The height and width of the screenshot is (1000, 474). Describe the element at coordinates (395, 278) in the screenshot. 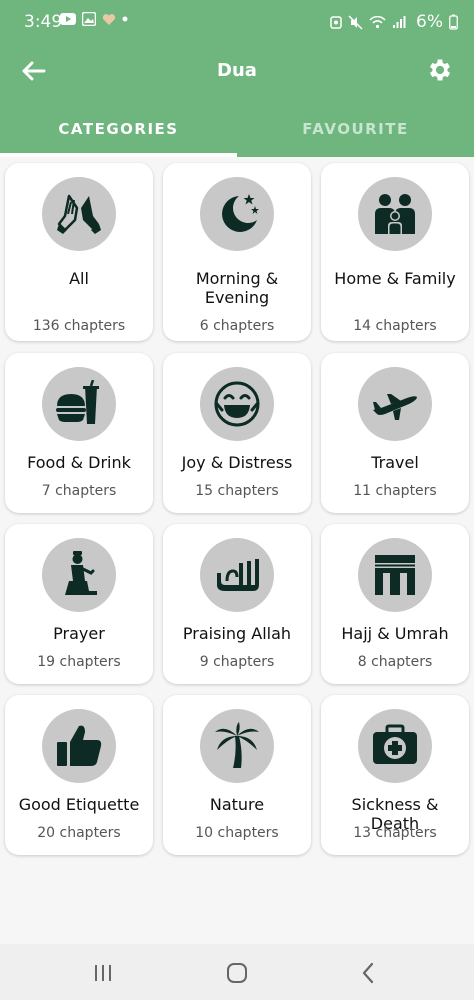

I see `category-name: Home & Family` at that location.